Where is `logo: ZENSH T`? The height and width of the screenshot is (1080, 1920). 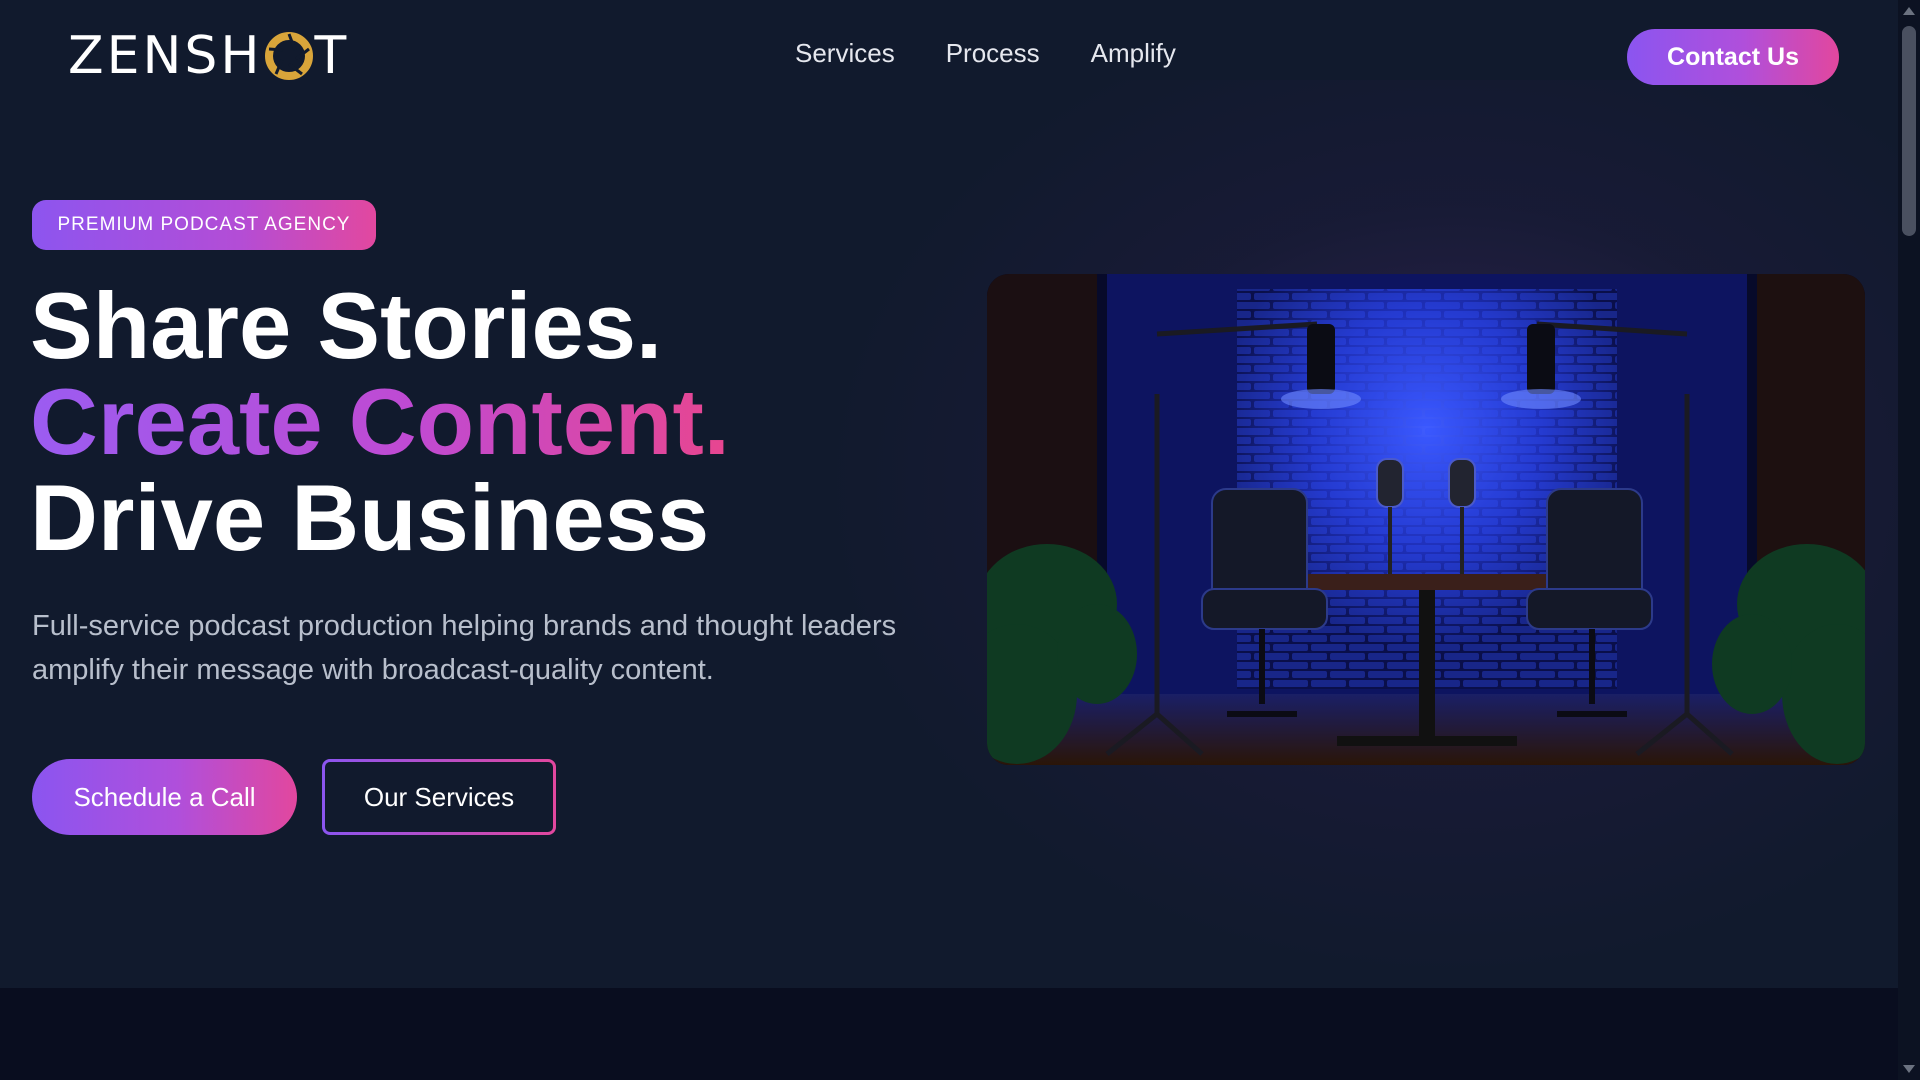 logo: ZENSH T is located at coordinates (208, 56).